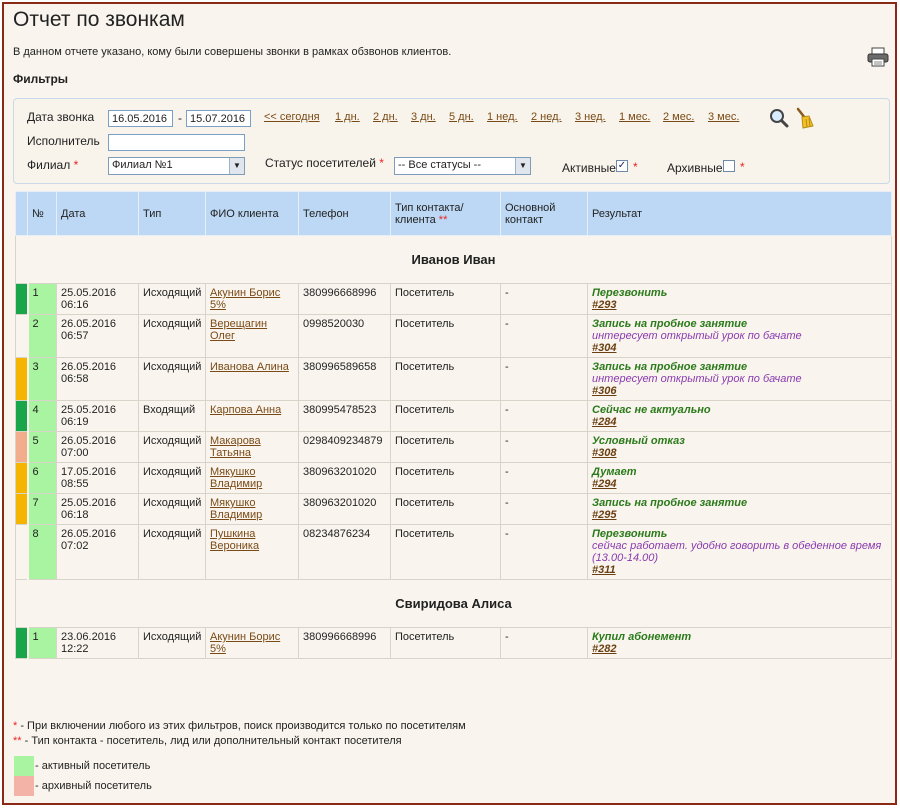 The width and height of the screenshot is (900, 808). Describe the element at coordinates (218, 118) in the screenshot. I see `date-to-input` at that location.